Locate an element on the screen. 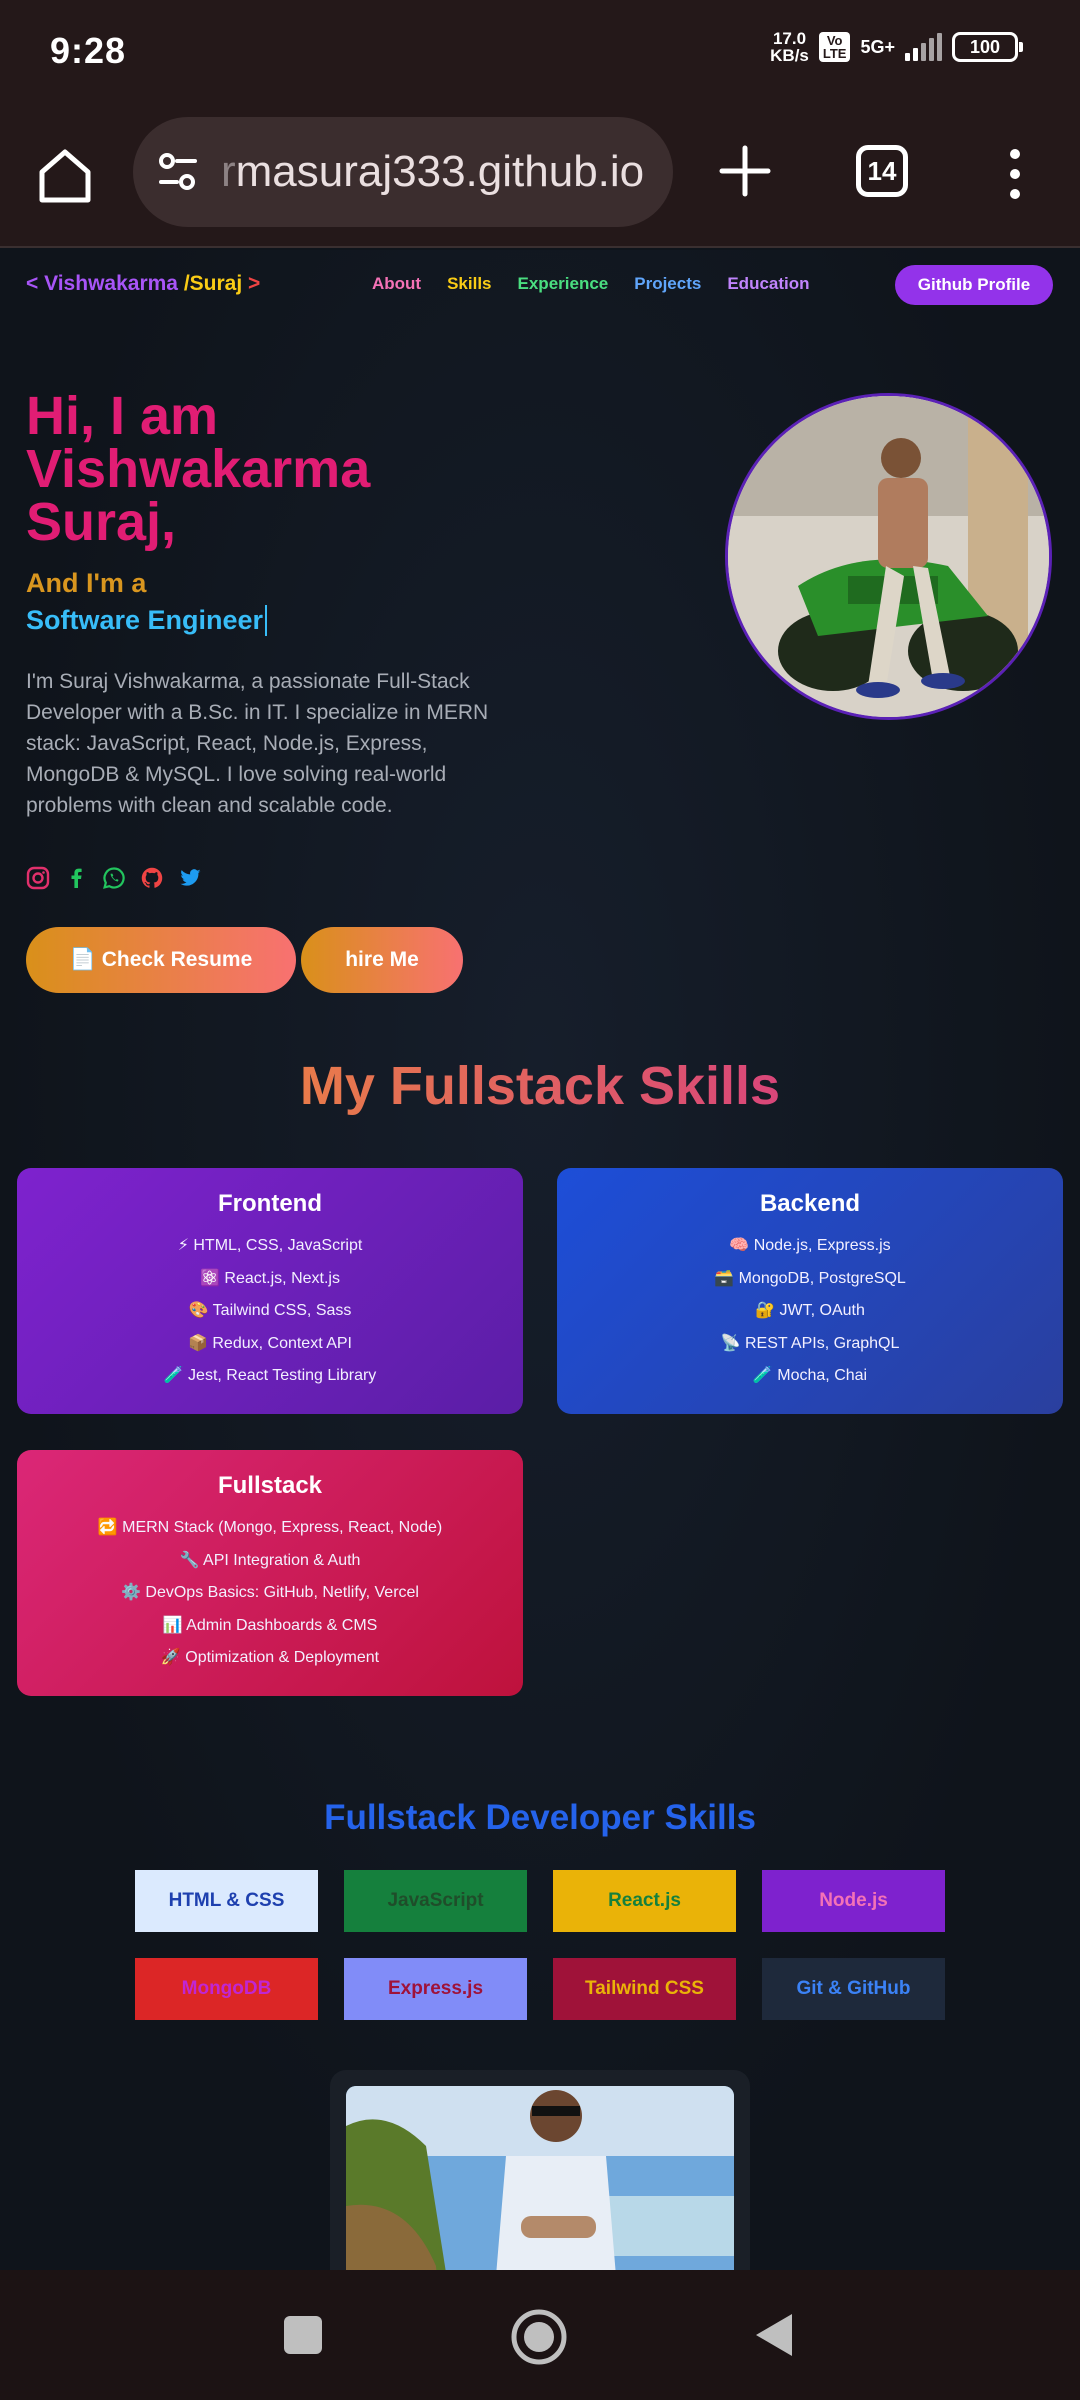  status-time: 9:28 is located at coordinates (88, 50).